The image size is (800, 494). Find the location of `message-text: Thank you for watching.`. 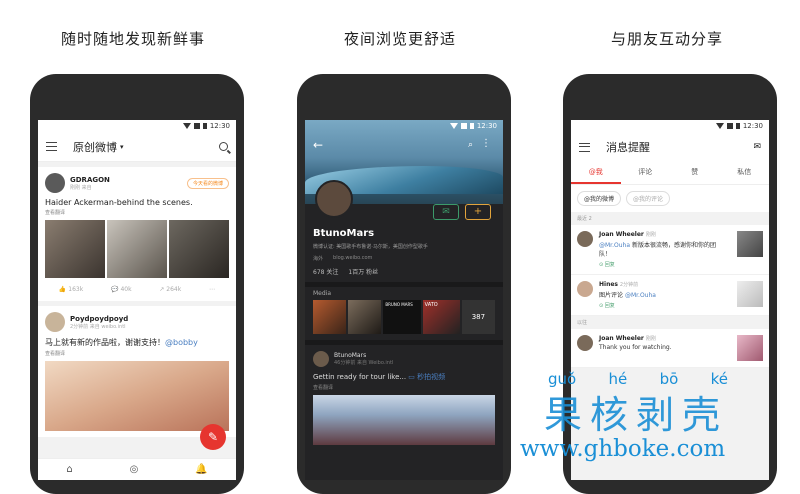

message-text: Thank you for watching. is located at coordinates (635, 347).